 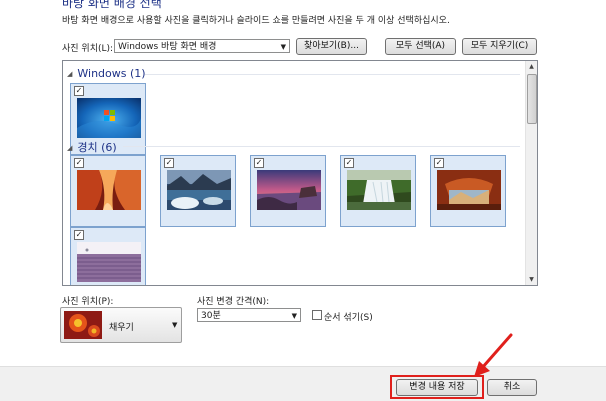 What do you see at coordinates (111, 73) in the screenshot?
I see `group-label: Windows (1)` at bounding box center [111, 73].